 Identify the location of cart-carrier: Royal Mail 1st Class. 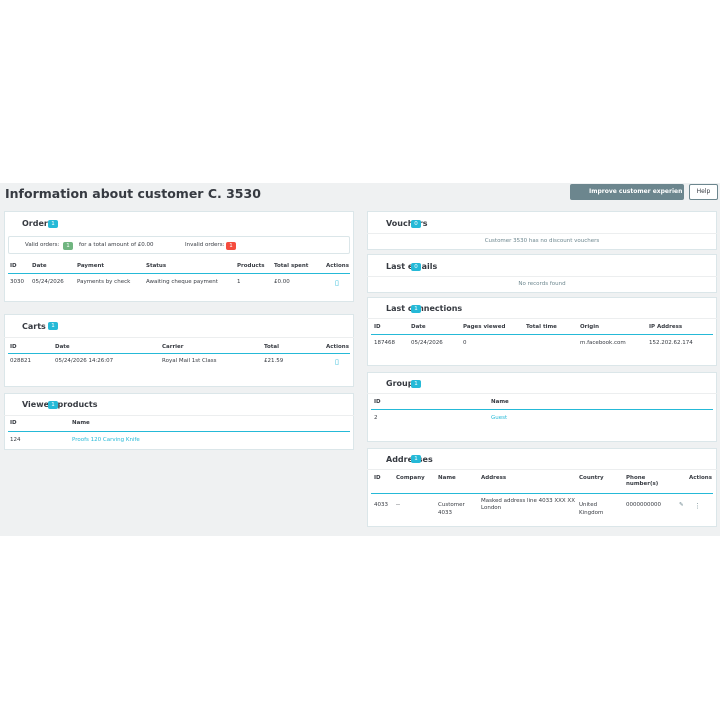
(189, 361).